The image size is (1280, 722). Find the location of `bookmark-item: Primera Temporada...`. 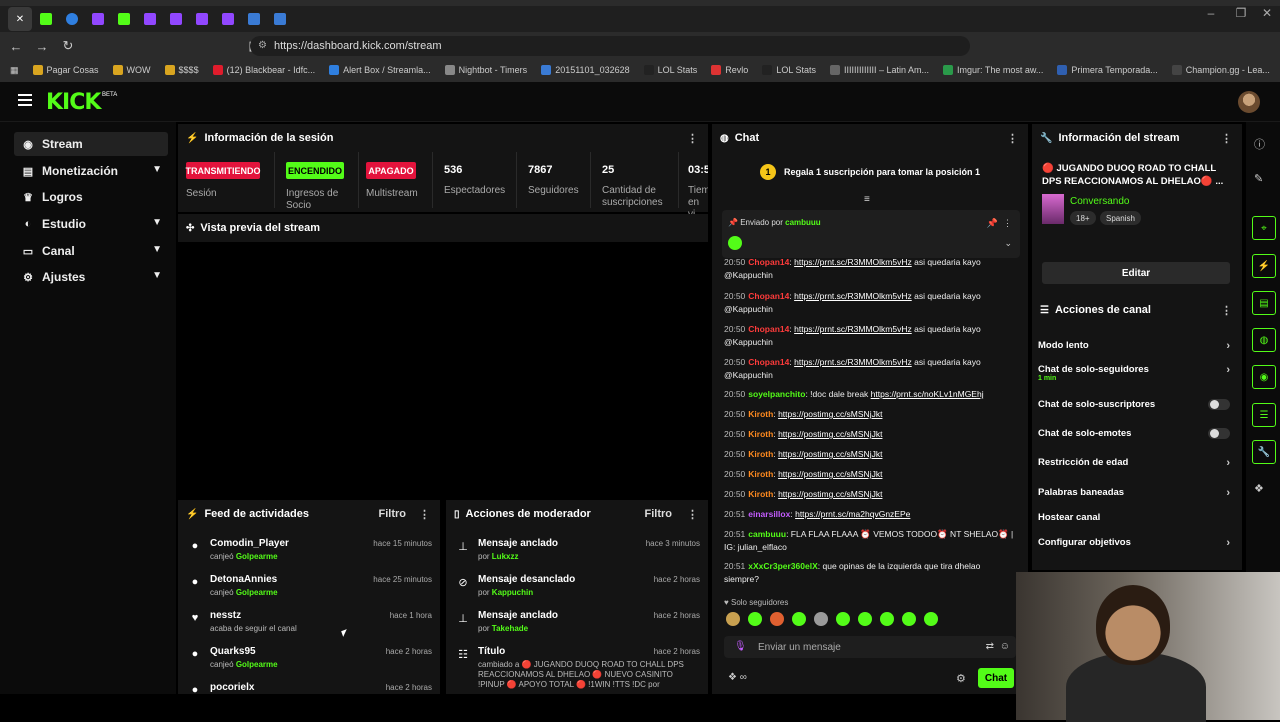

bookmark-item: Primera Temporada... is located at coordinates (1107, 70).